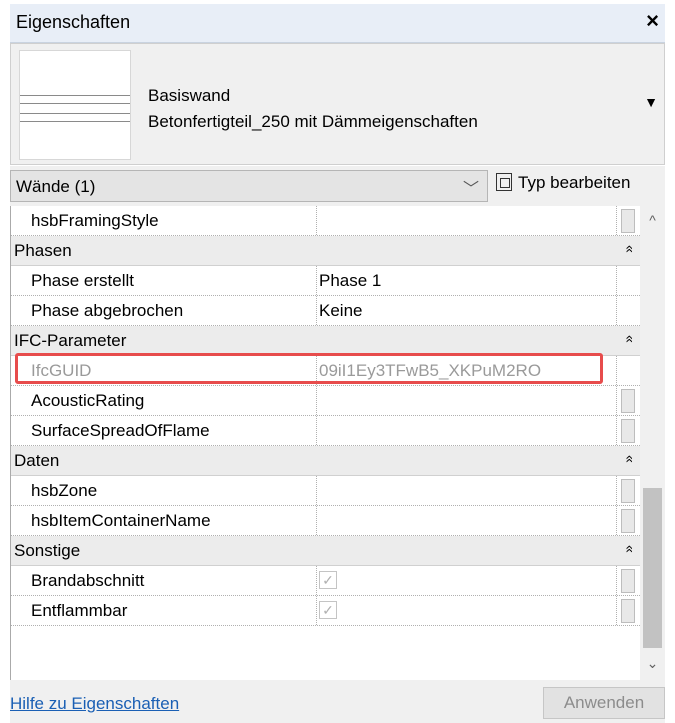 The width and height of the screenshot is (675, 723). What do you see at coordinates (56, 186) in the screenshot?
I see `category-filter-value: Wände (1)` at bounding box center [56, 186].